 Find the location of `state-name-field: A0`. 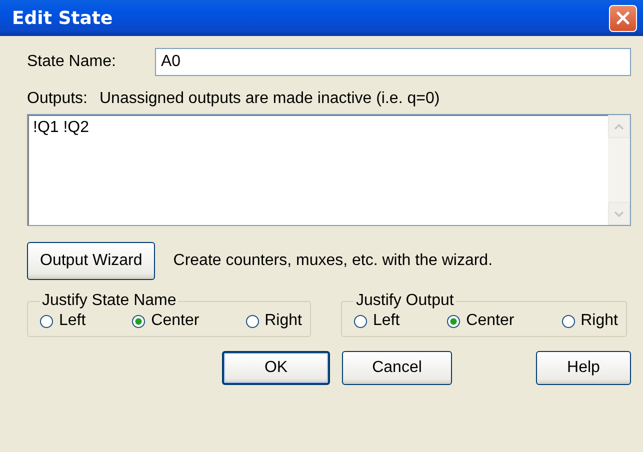

state-name-field: A0 is located at coordinates (393, 62).